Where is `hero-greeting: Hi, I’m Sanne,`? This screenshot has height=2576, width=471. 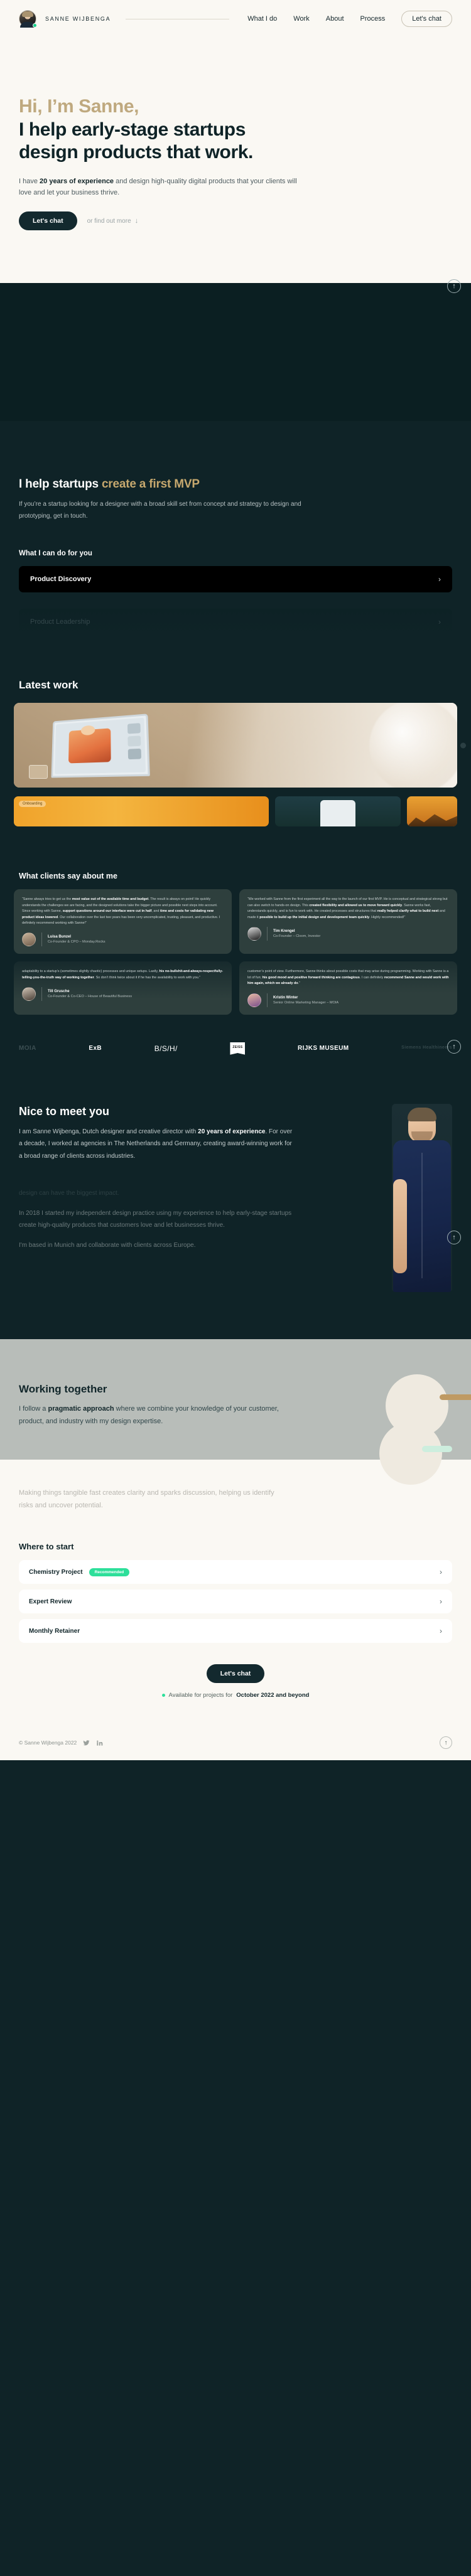
hero-greeting: Hi, I’m Sanne, is located at coordinates (79, 106).